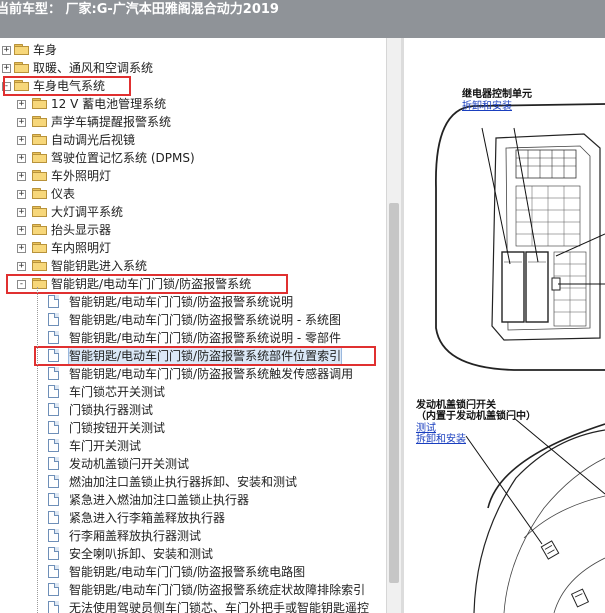 The width and height of the screenshot is (605, 613). Describe the element at coordinates (193, 266) in the screenshot. I see `tree-folder-item: + 智能钥匙进入系统` at that location.